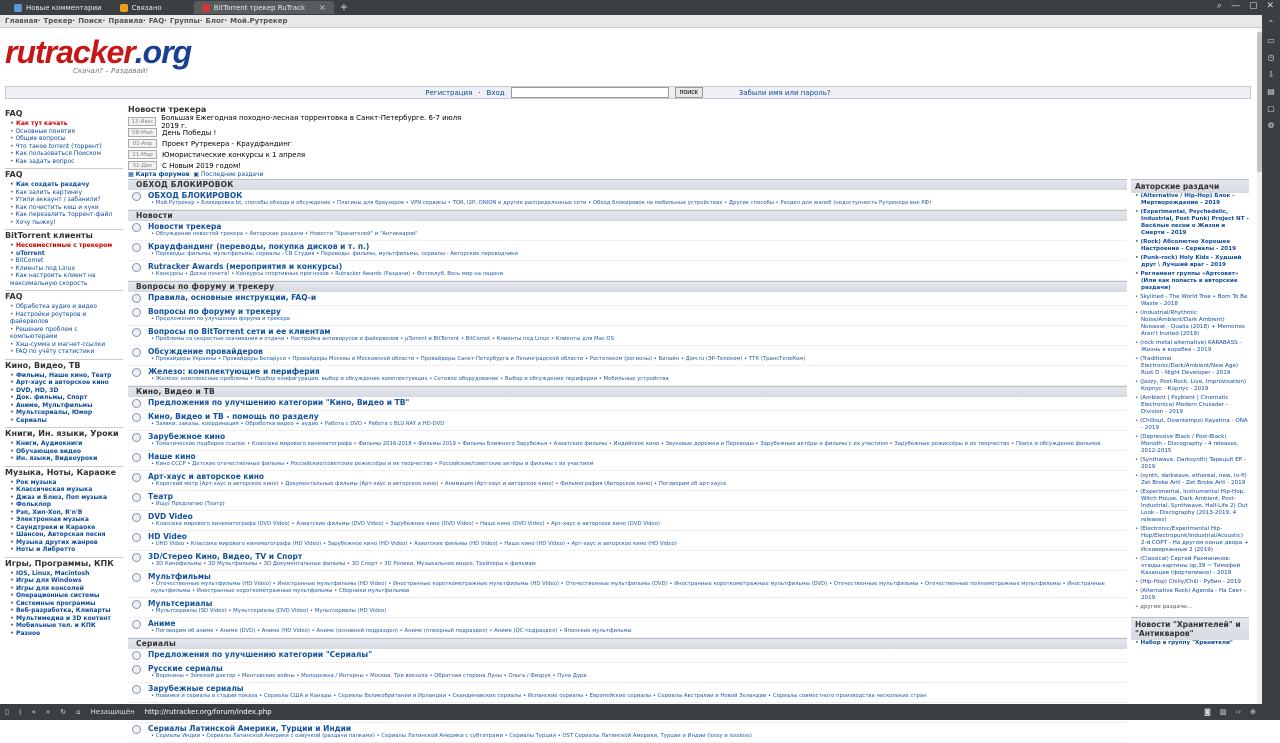 The image size is (1280, 743). What do you see at coordinates (233, 155) in the screenshot?
I see `news-link: Юмористические конкурсы к 1 апреля` at bounding box center [233, 155].